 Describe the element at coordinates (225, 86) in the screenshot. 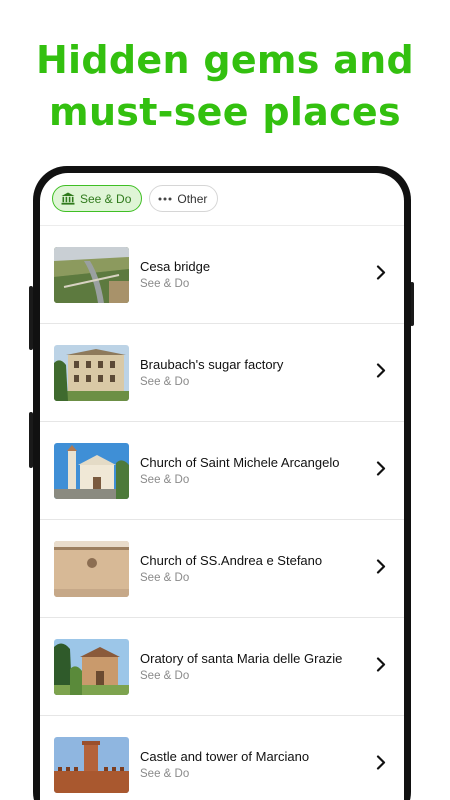

I see `headline: Hidden gems and must-see places` at that location.